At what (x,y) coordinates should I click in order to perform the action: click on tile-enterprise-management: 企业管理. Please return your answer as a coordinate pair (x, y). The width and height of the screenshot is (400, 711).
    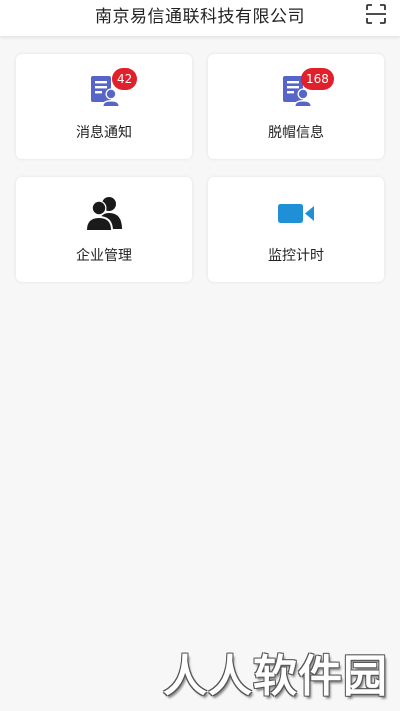
    Looking at the image, I should click on (104, 229).